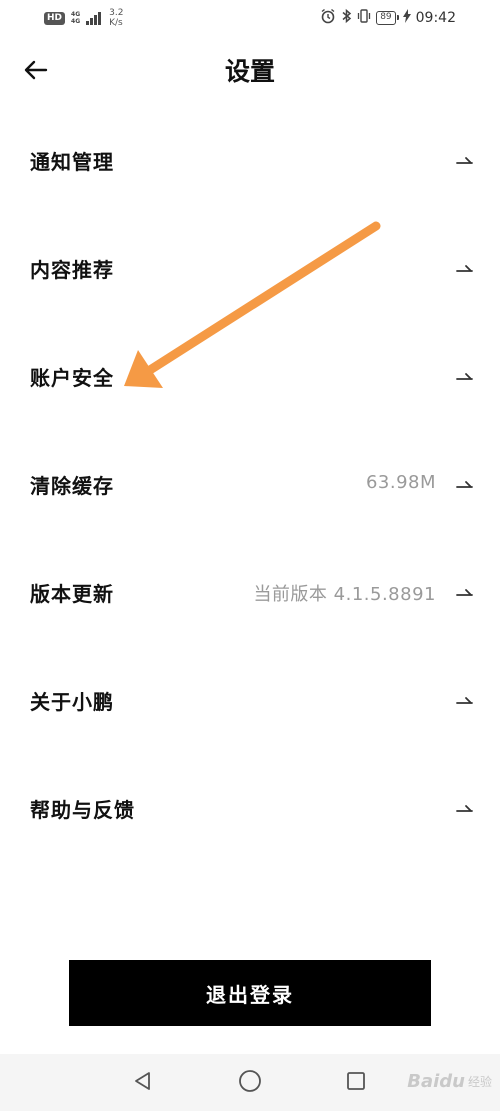  I want to click on settings-item-content-recommendation: 内容推荐, so click(250, 270).